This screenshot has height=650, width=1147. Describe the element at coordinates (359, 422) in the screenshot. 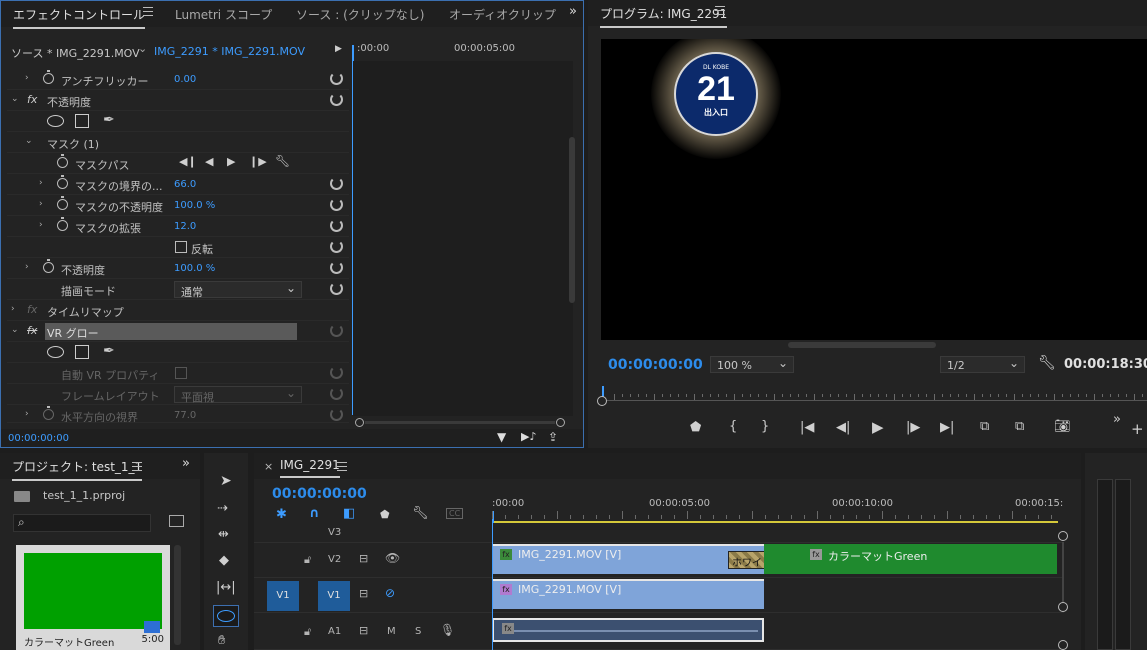

I see `scroll-handle-left` at that location.